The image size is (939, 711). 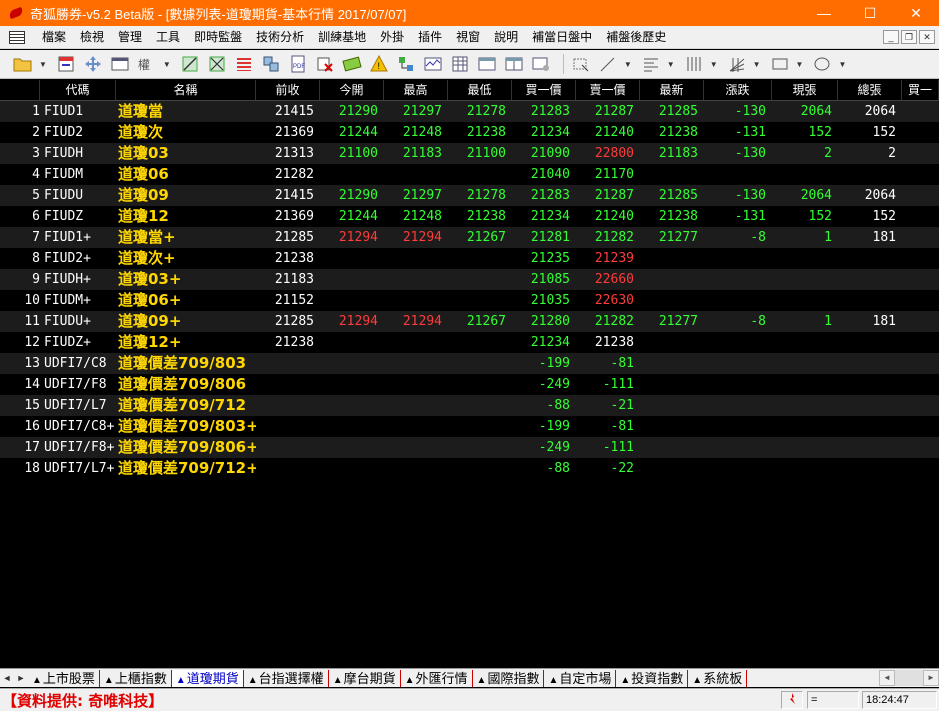 What do you see at coordinates (694, 64) in the screenshot?
I see `vertical-lines-icon` at bounding box center [694, 64].